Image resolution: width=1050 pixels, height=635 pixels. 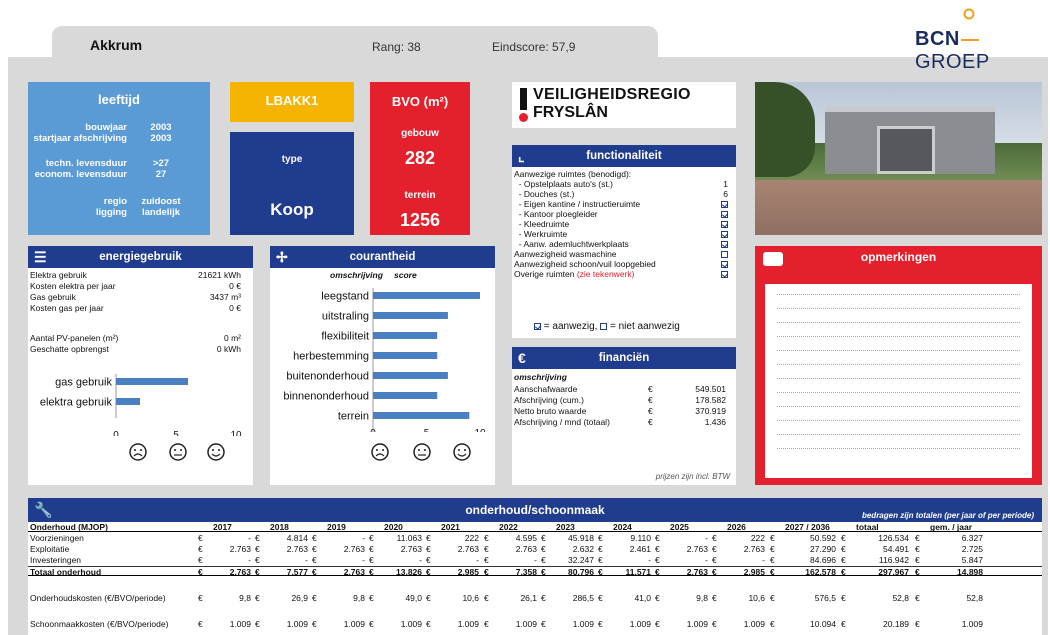 I want to click on category-label: elektra gebruik, so click(x=76, y=403).